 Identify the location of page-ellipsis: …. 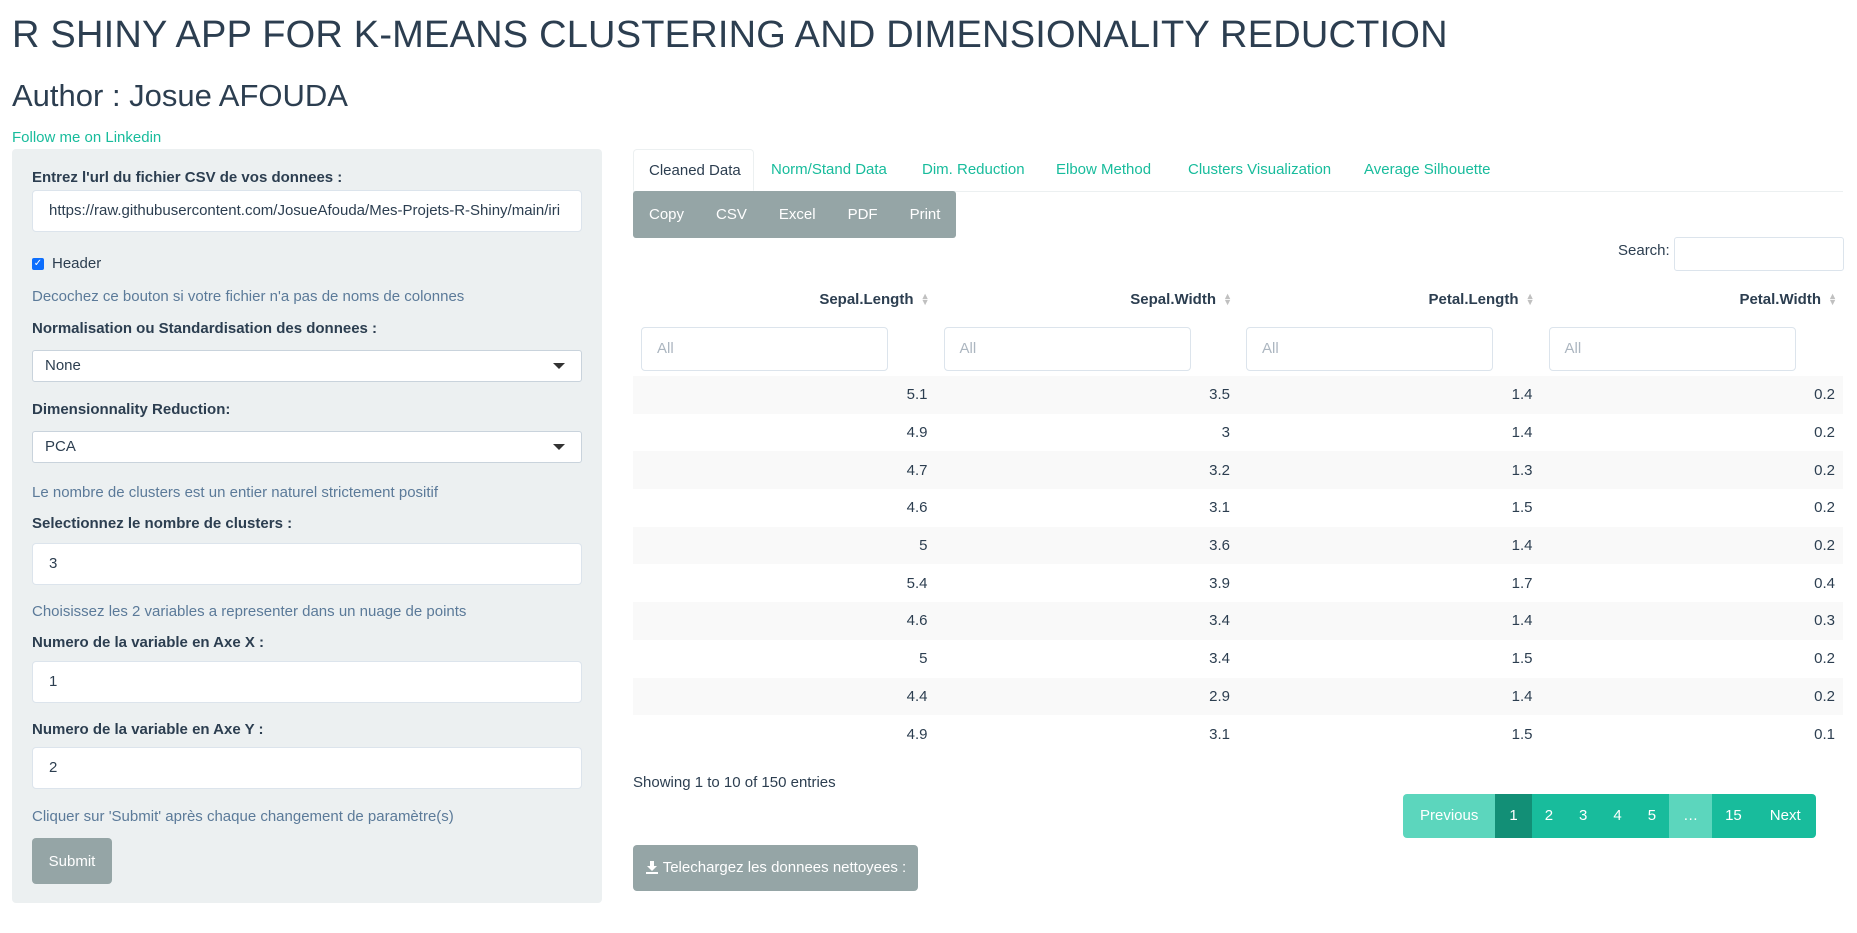
(1691, 816).